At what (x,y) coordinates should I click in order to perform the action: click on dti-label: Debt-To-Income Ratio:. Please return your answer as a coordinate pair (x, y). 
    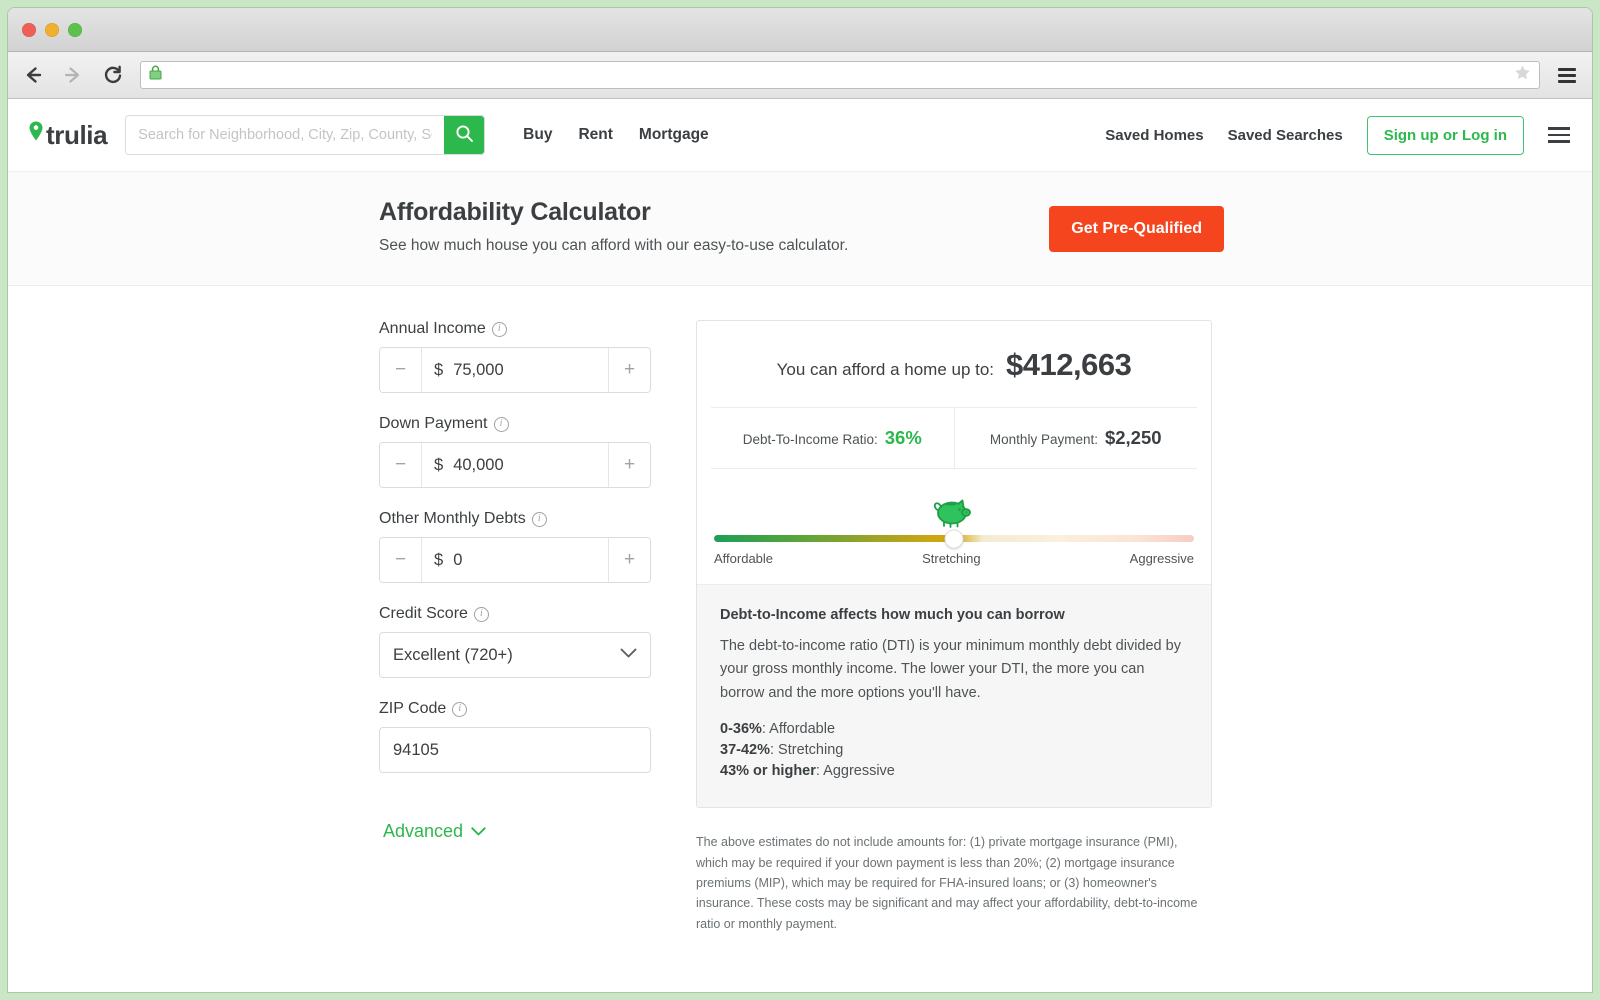
    Looking at the image, I should click on (810, 439).